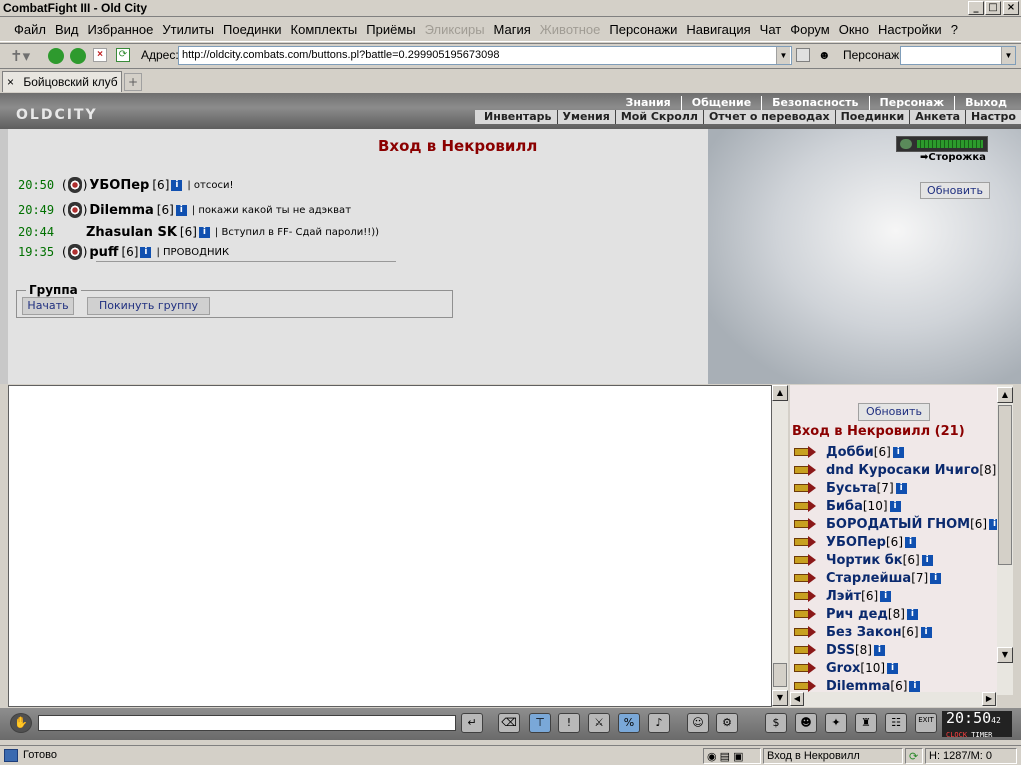 The height and width of the screenshot is (765, 1021). What do you see at coordinates (540, 723) in the screenshot?
I see `filter-icon: ⊤` at bounding box center [540, 723].